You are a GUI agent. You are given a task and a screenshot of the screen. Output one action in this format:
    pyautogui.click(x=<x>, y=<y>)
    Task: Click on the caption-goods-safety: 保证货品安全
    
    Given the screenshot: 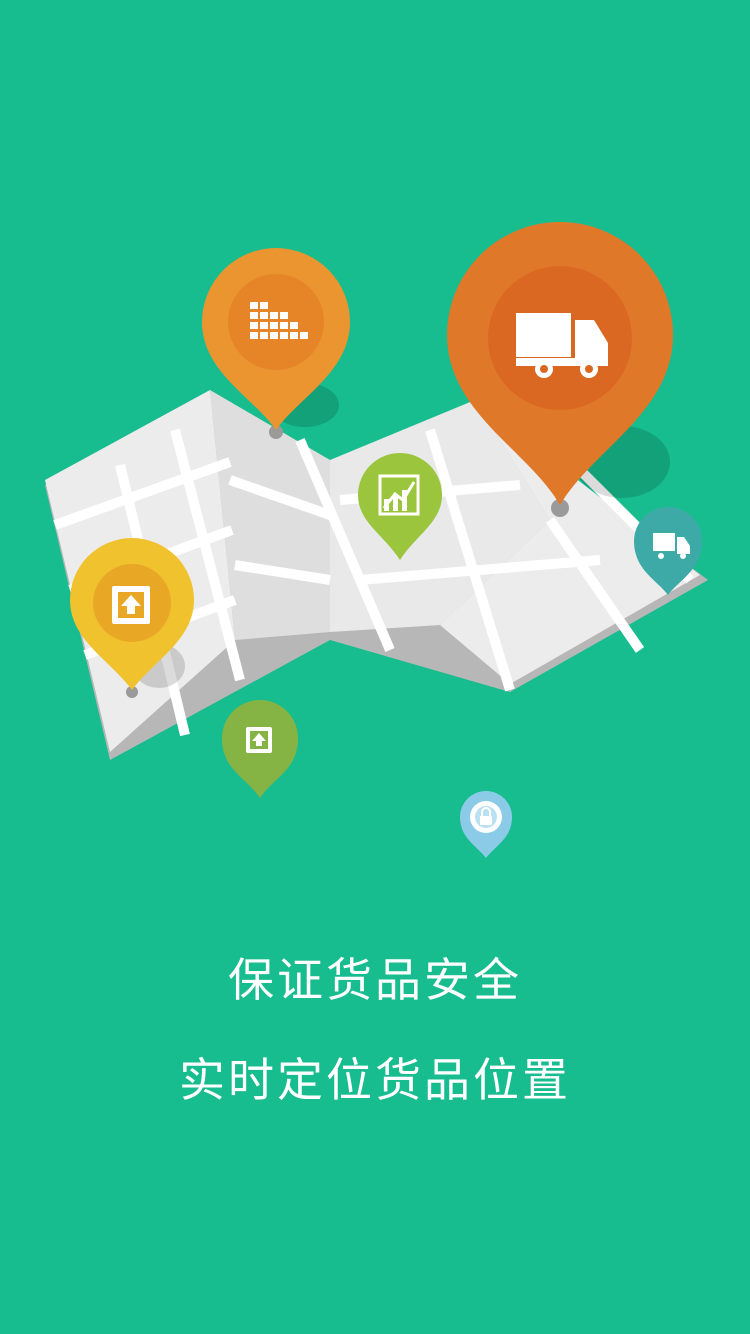 What is the action you would take?
    pyautogui.click(x=375, y=980)
    